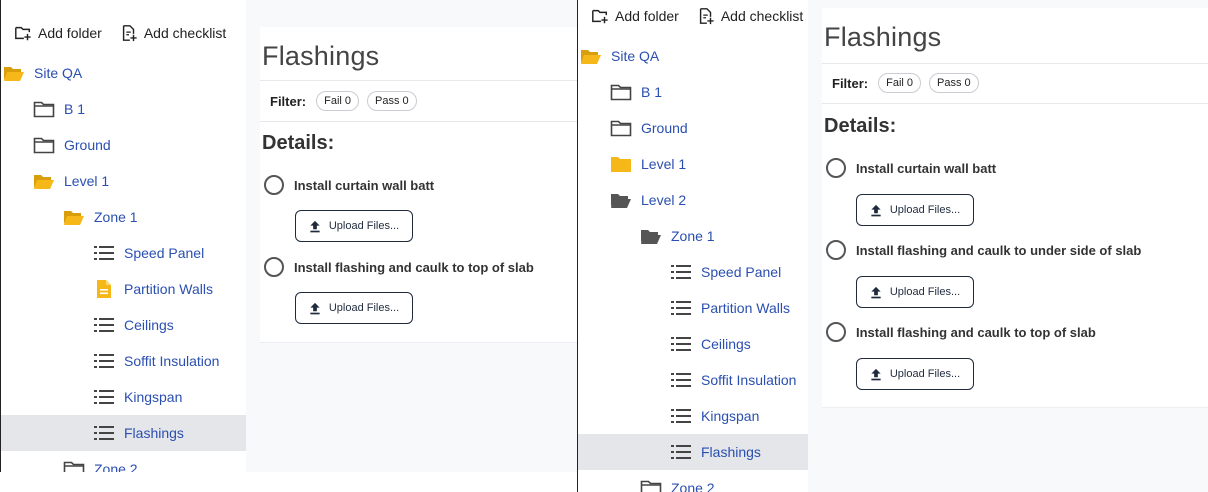  Describe the element at coordinates (635, 56) in the screenshot. I see `tree-item-label: Site QA` at that location.